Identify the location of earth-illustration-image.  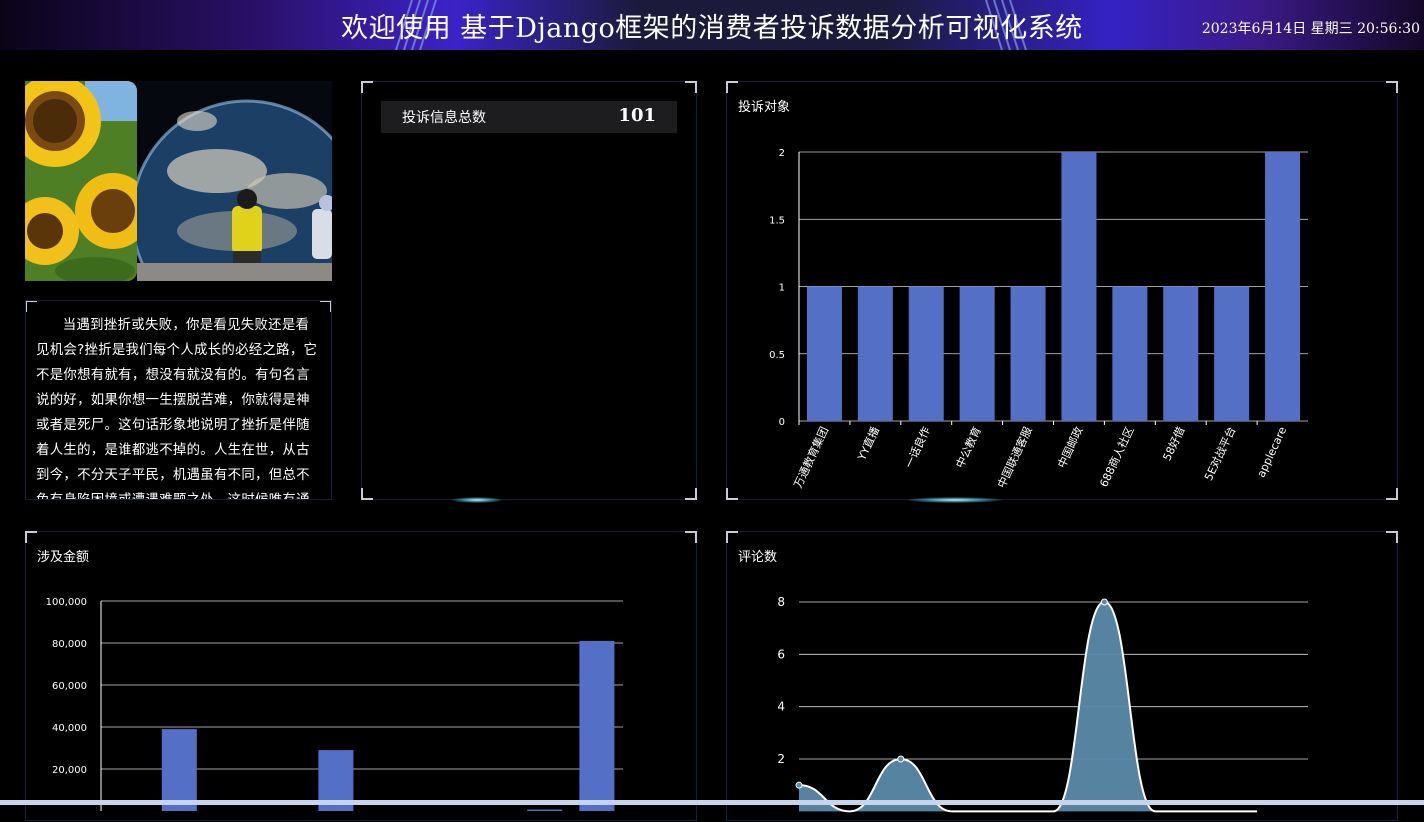
(234, 181).